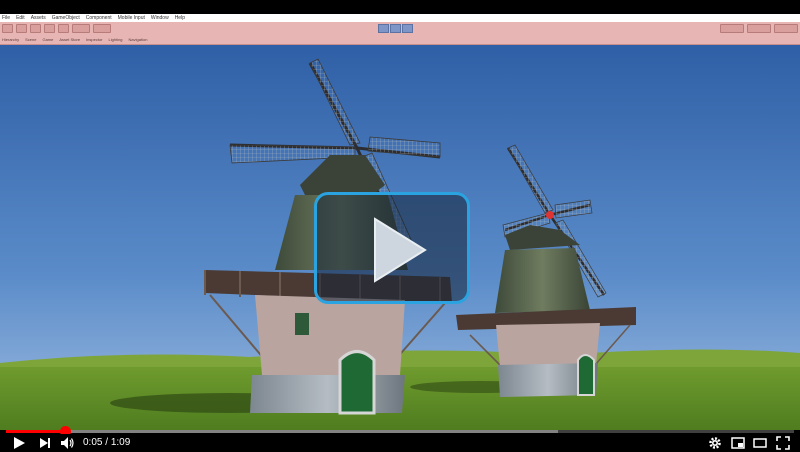 The image size is (800, 452). Describe the element at coordinates (93, 442) in the screenshot. I see `time-current: 0:05` at that location.